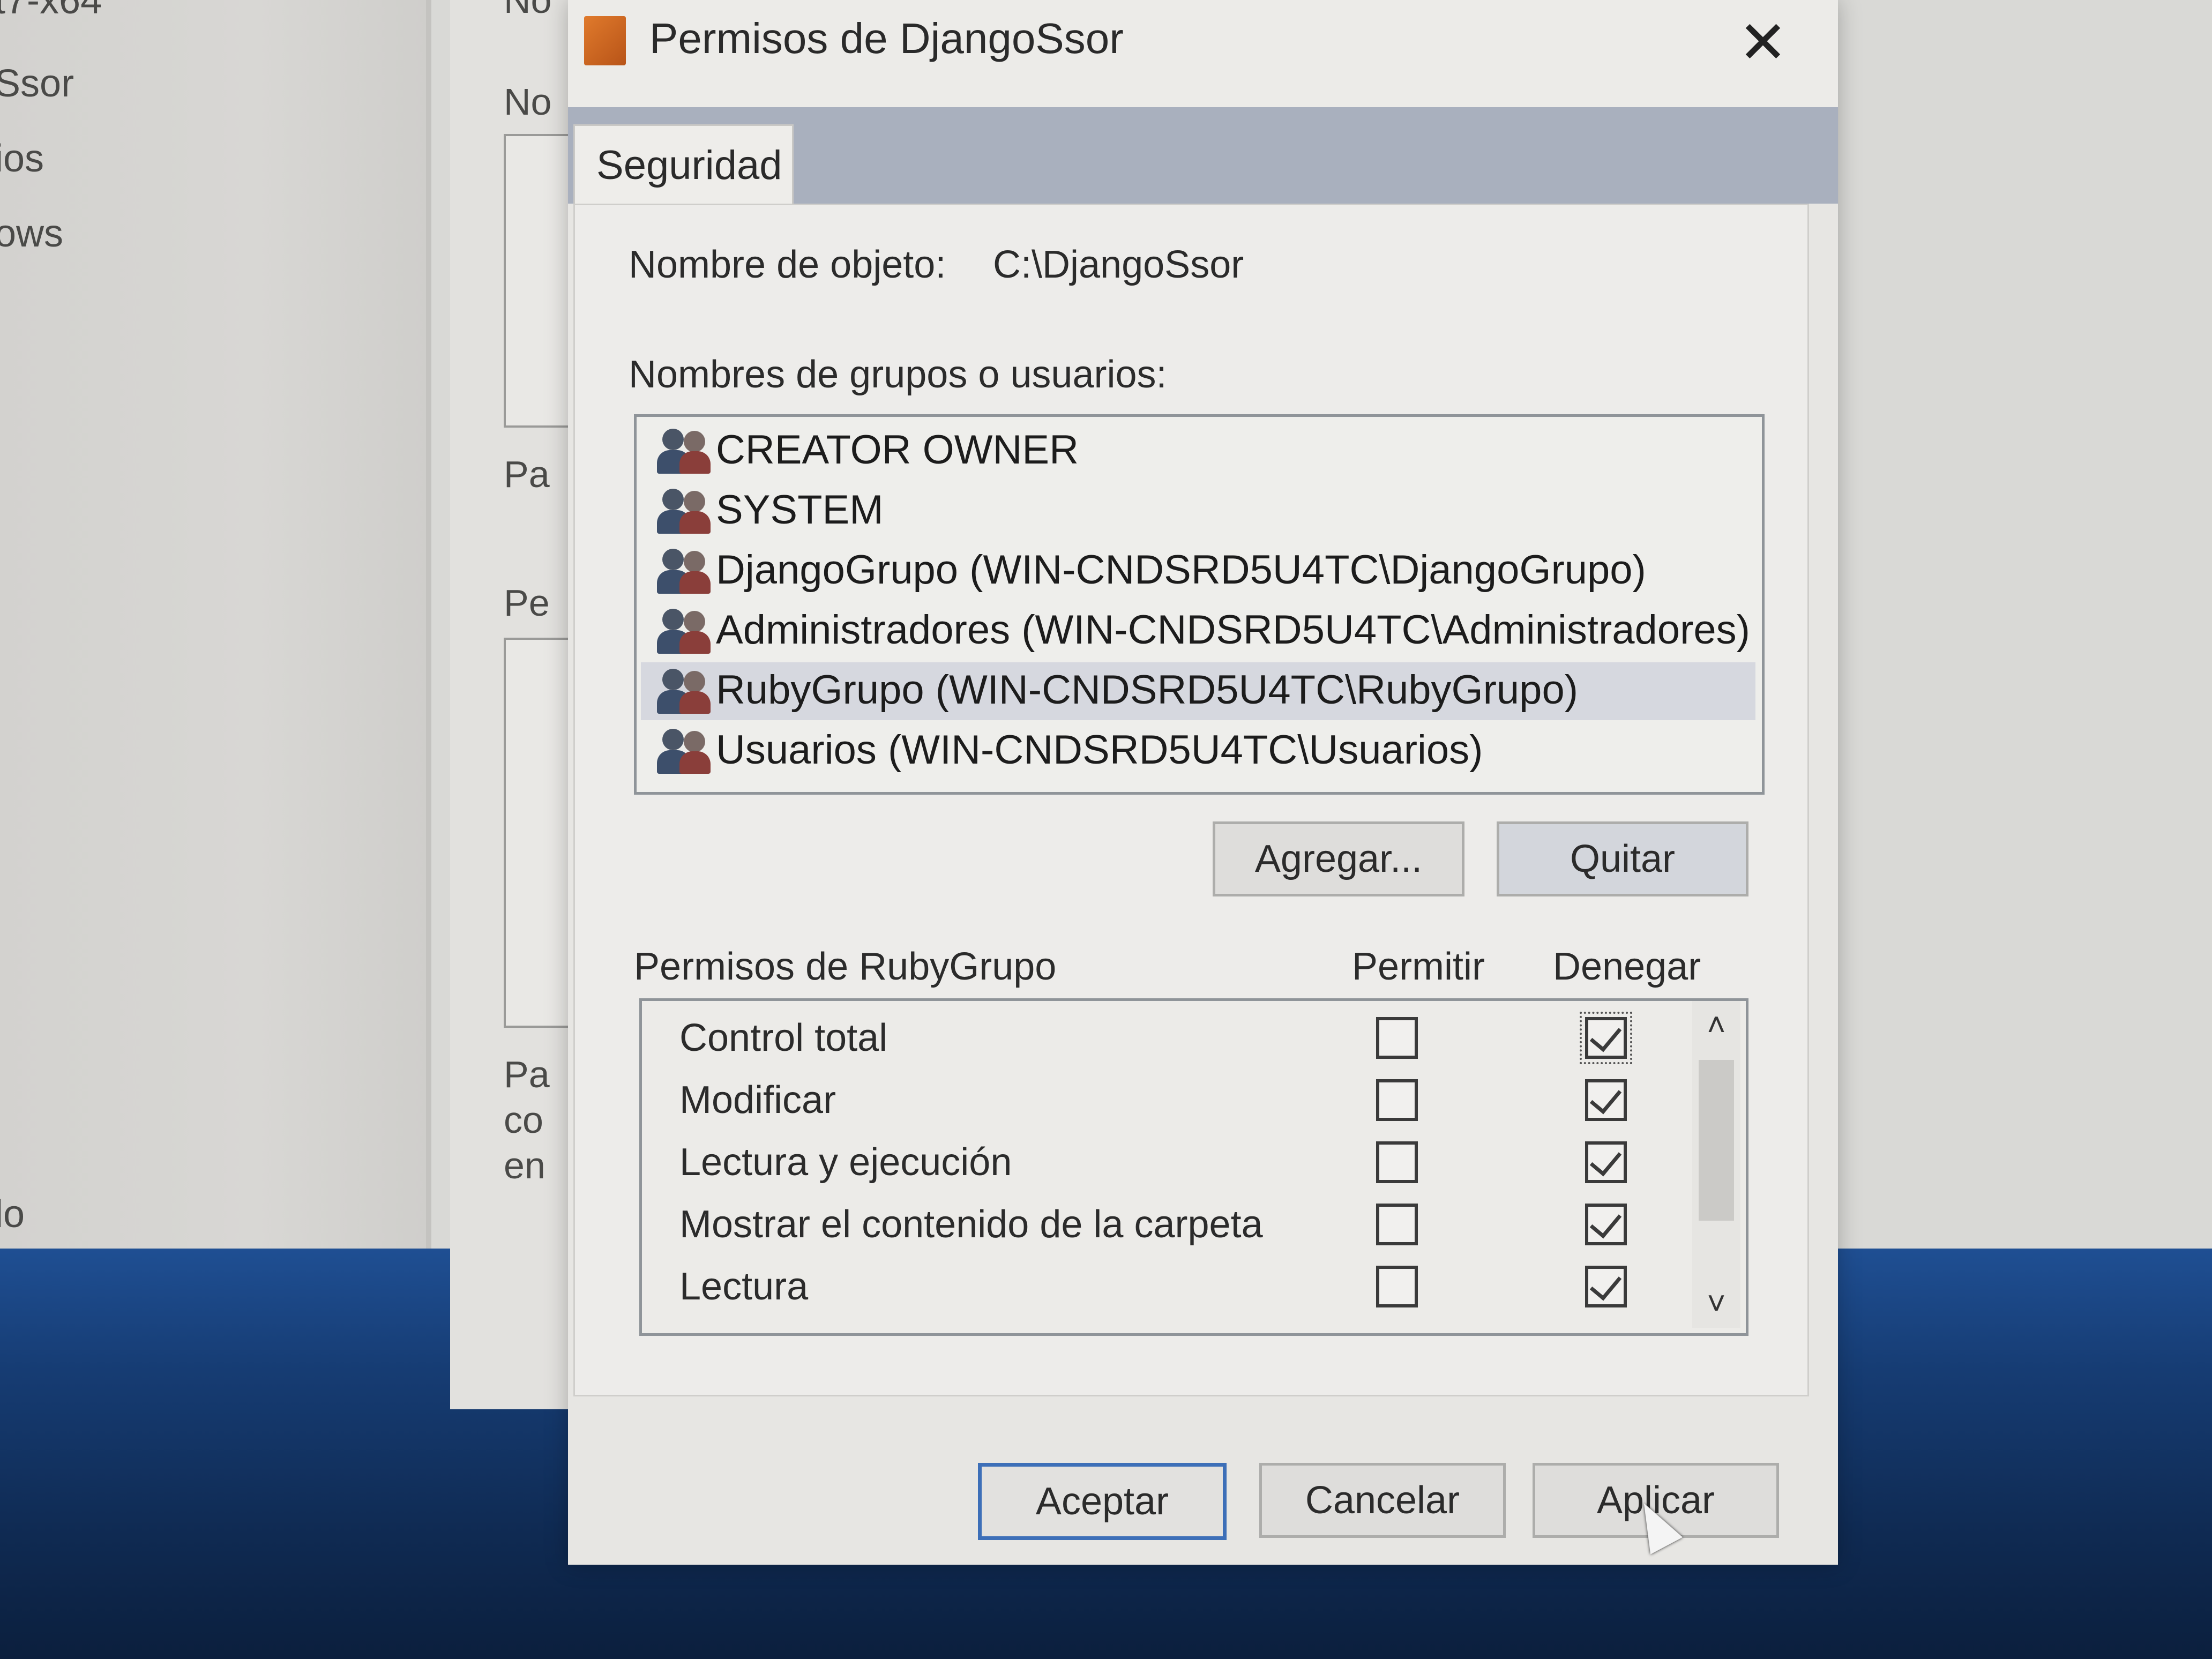  I want to click on list-item-selected: RubyGrupo (WIN-CNDSRD5U4TC\RubyGrupo), so click(1198, 691).